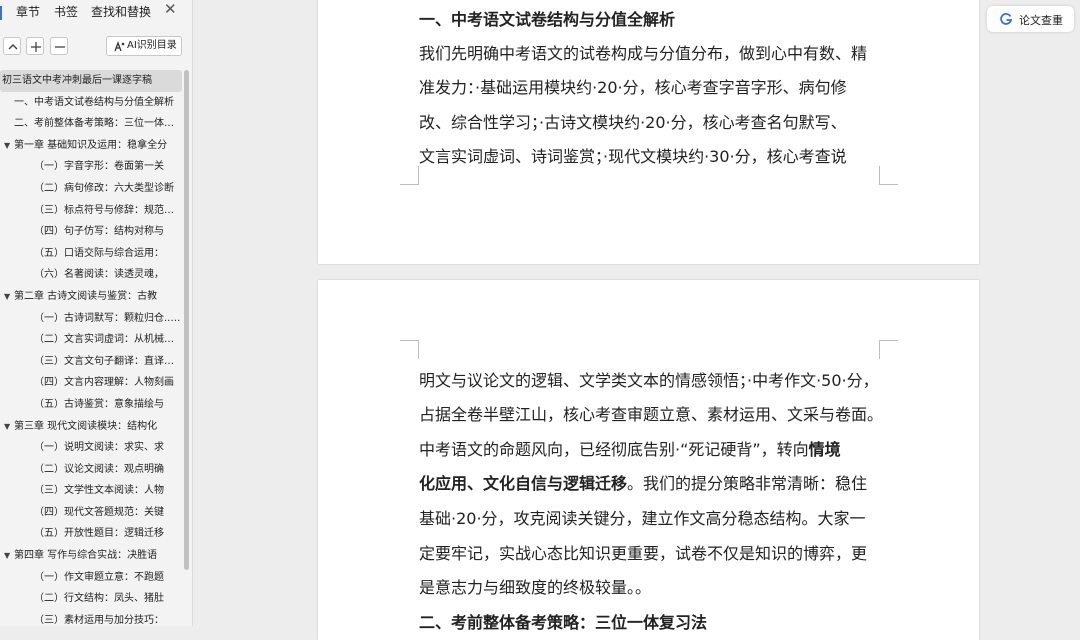  I want to click on paragraph-line: 准发力：·基础运用模块约·20·分，核心考查字音字形、病句修, so click(633, 86).